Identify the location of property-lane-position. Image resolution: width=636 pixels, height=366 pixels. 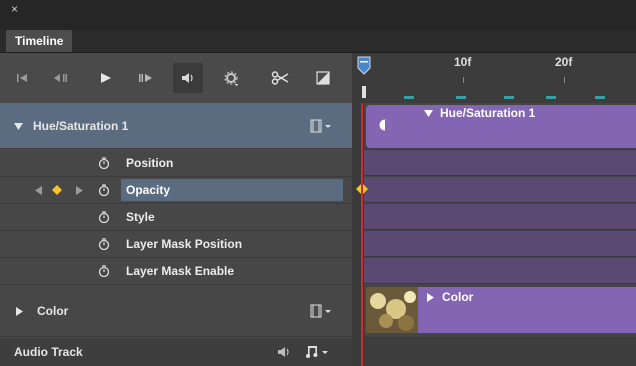
(500, 163).